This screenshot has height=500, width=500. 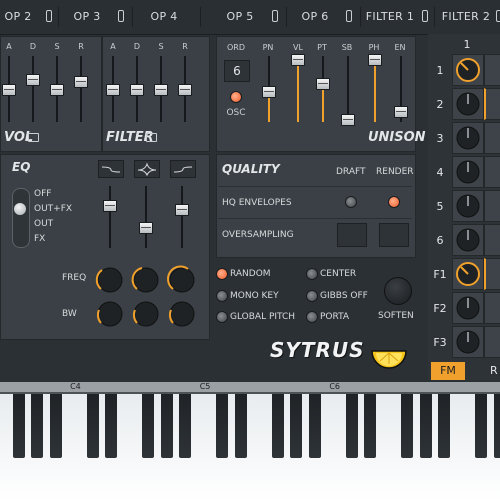 What do you see at coordinates (312, 317) in the screenshot?
I see `porta-led` at bounding box center [312, 317].